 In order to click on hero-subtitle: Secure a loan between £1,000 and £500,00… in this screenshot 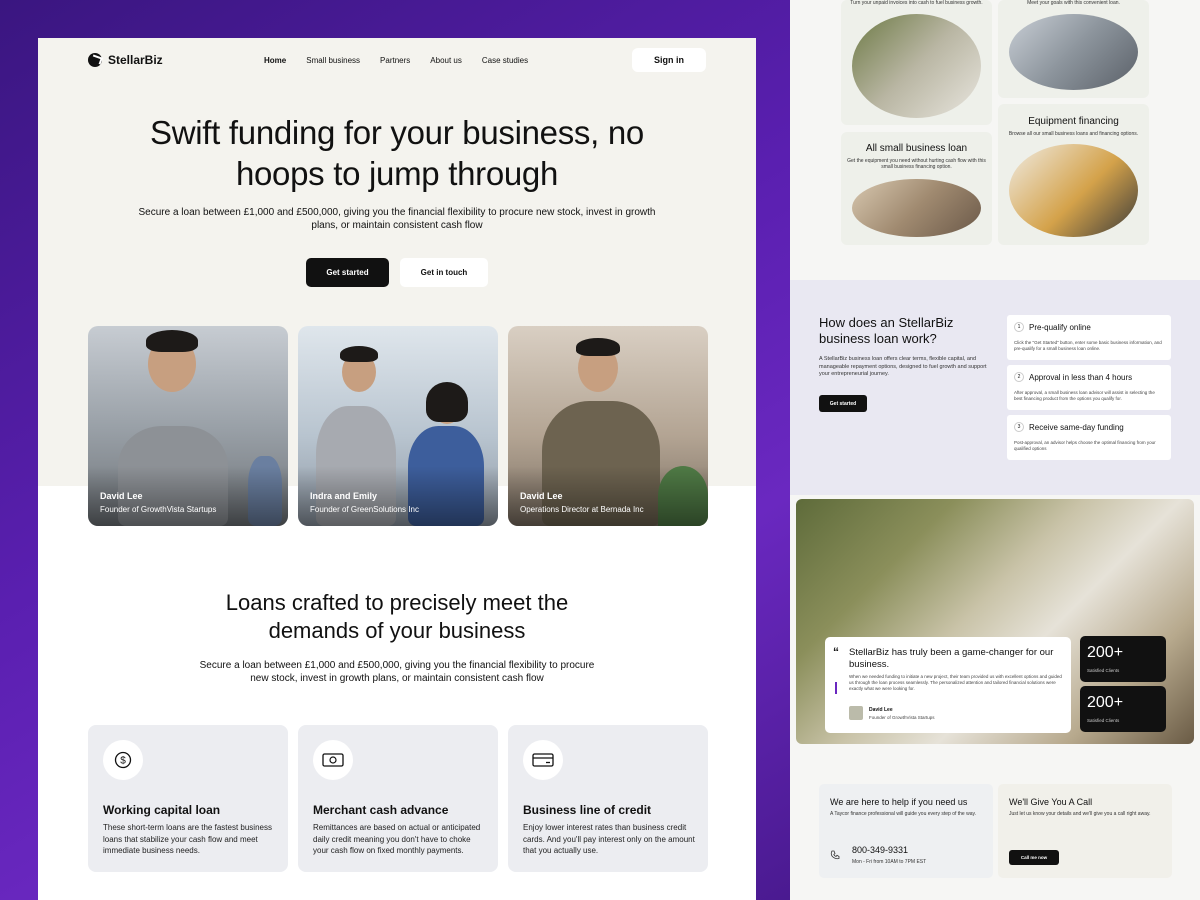, I will do `click(397, 219)`.